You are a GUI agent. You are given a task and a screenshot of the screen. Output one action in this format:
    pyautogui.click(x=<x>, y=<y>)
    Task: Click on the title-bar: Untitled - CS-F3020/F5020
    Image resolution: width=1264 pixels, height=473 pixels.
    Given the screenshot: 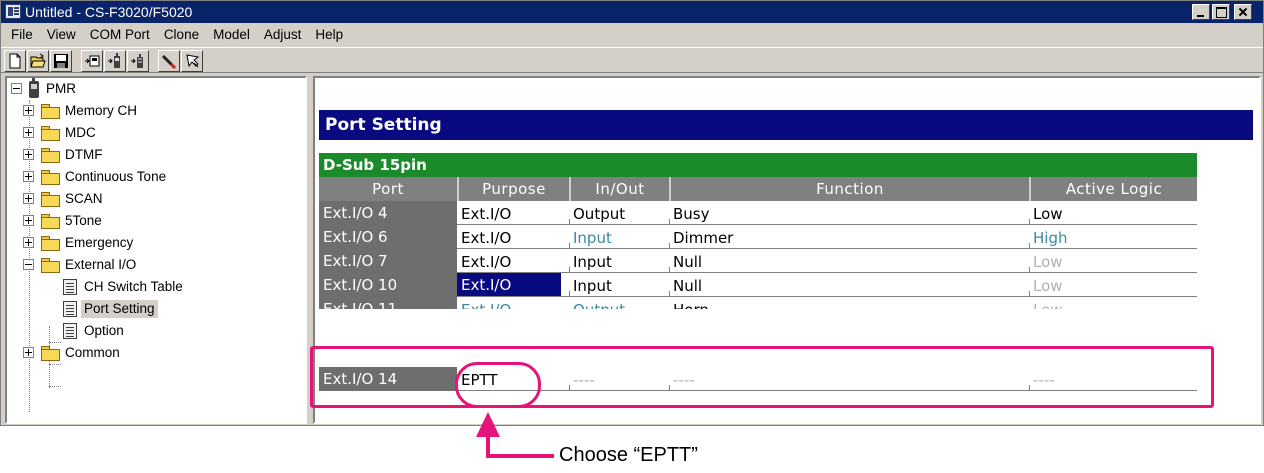 What is the action you would take?
    pyautogui.click(x=632, y=12)
    